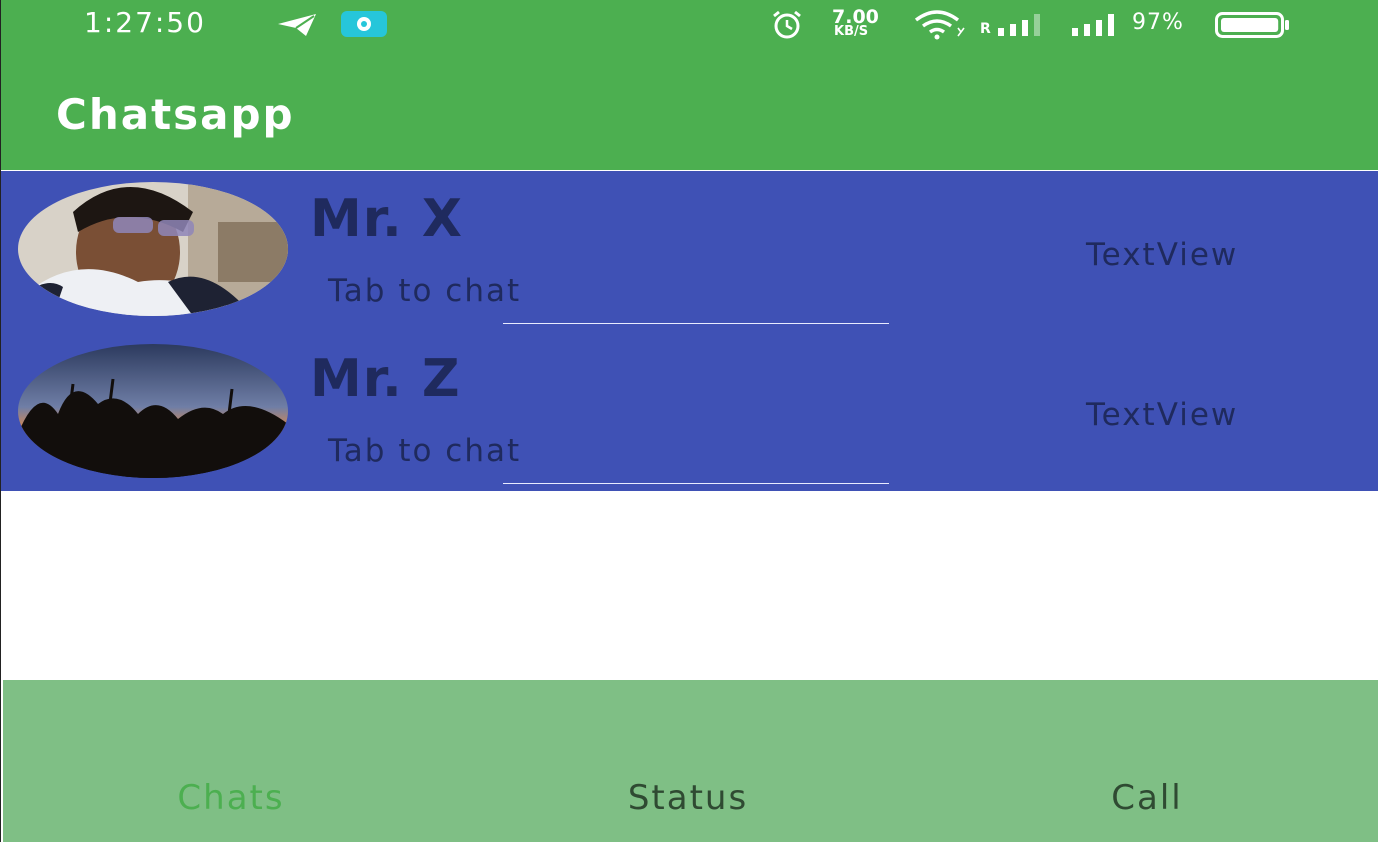  What do you see at coordinates (689, 25) in the screenshot?
I see `status-bar: 1:27:50 7.00 KB/S R 97%` at bounding box center [689, 25].